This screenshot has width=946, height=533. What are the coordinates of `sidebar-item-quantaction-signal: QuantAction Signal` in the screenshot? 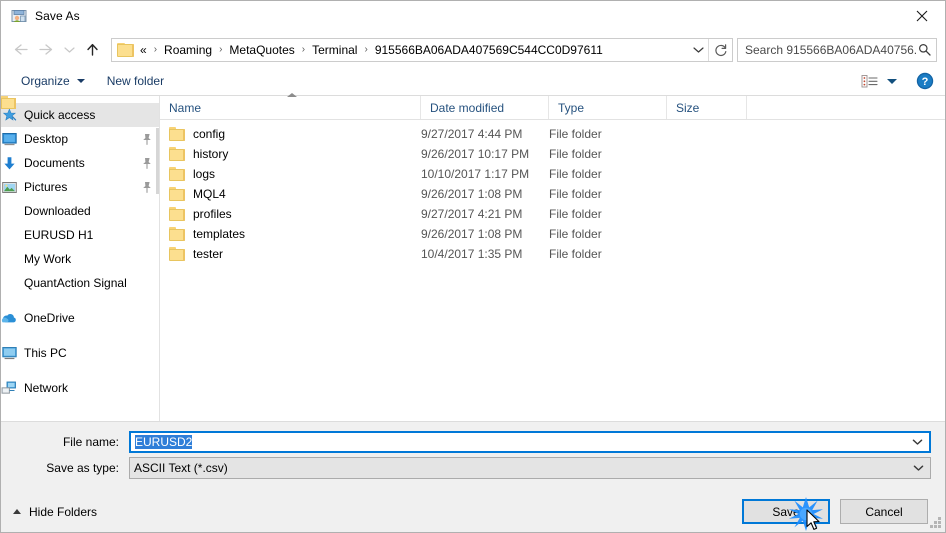 It's located at (80, 195).